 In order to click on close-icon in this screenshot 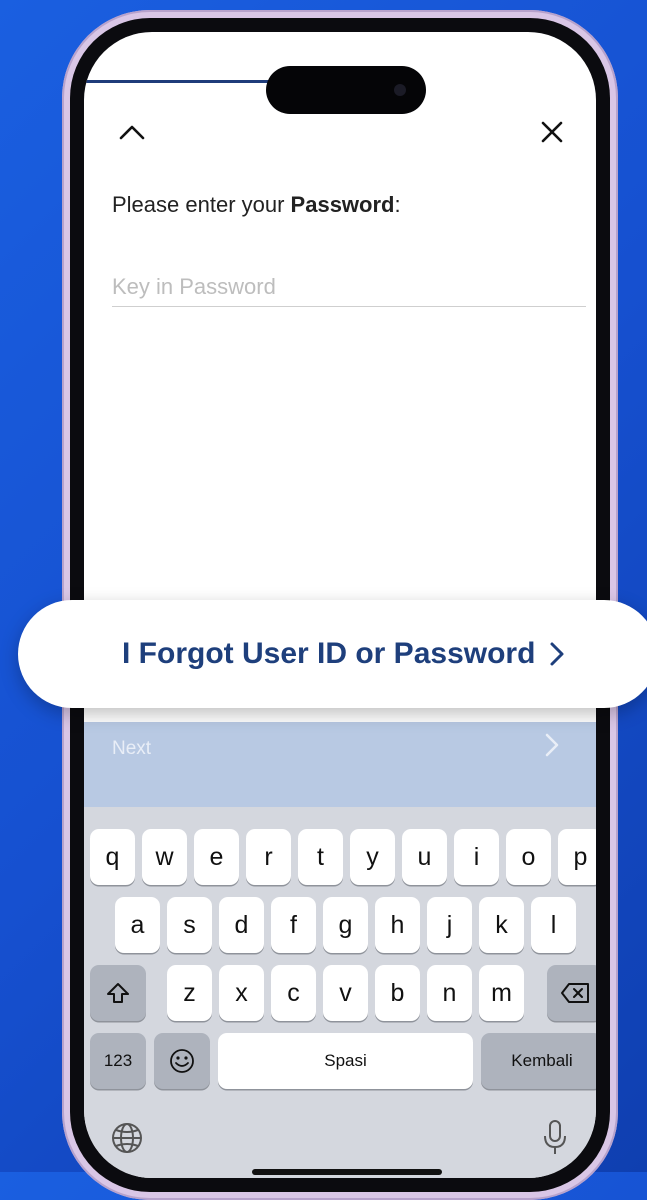, I will do `click(552, 132)`.